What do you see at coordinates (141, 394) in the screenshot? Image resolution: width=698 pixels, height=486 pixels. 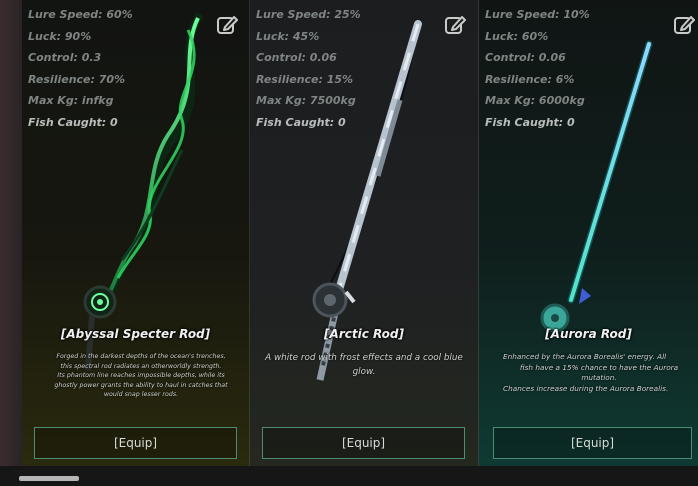 I see `description-line: would snap lesser rods.` at bounding box center [141, 394].